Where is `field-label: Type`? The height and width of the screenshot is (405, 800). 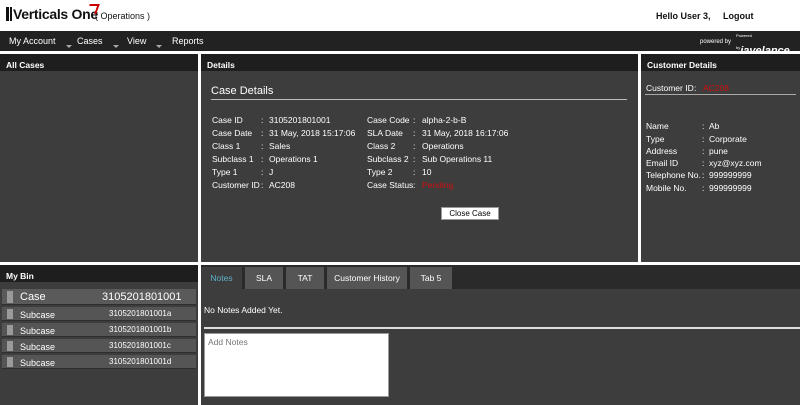
field-label: Type is located at coordinates (655, 139).